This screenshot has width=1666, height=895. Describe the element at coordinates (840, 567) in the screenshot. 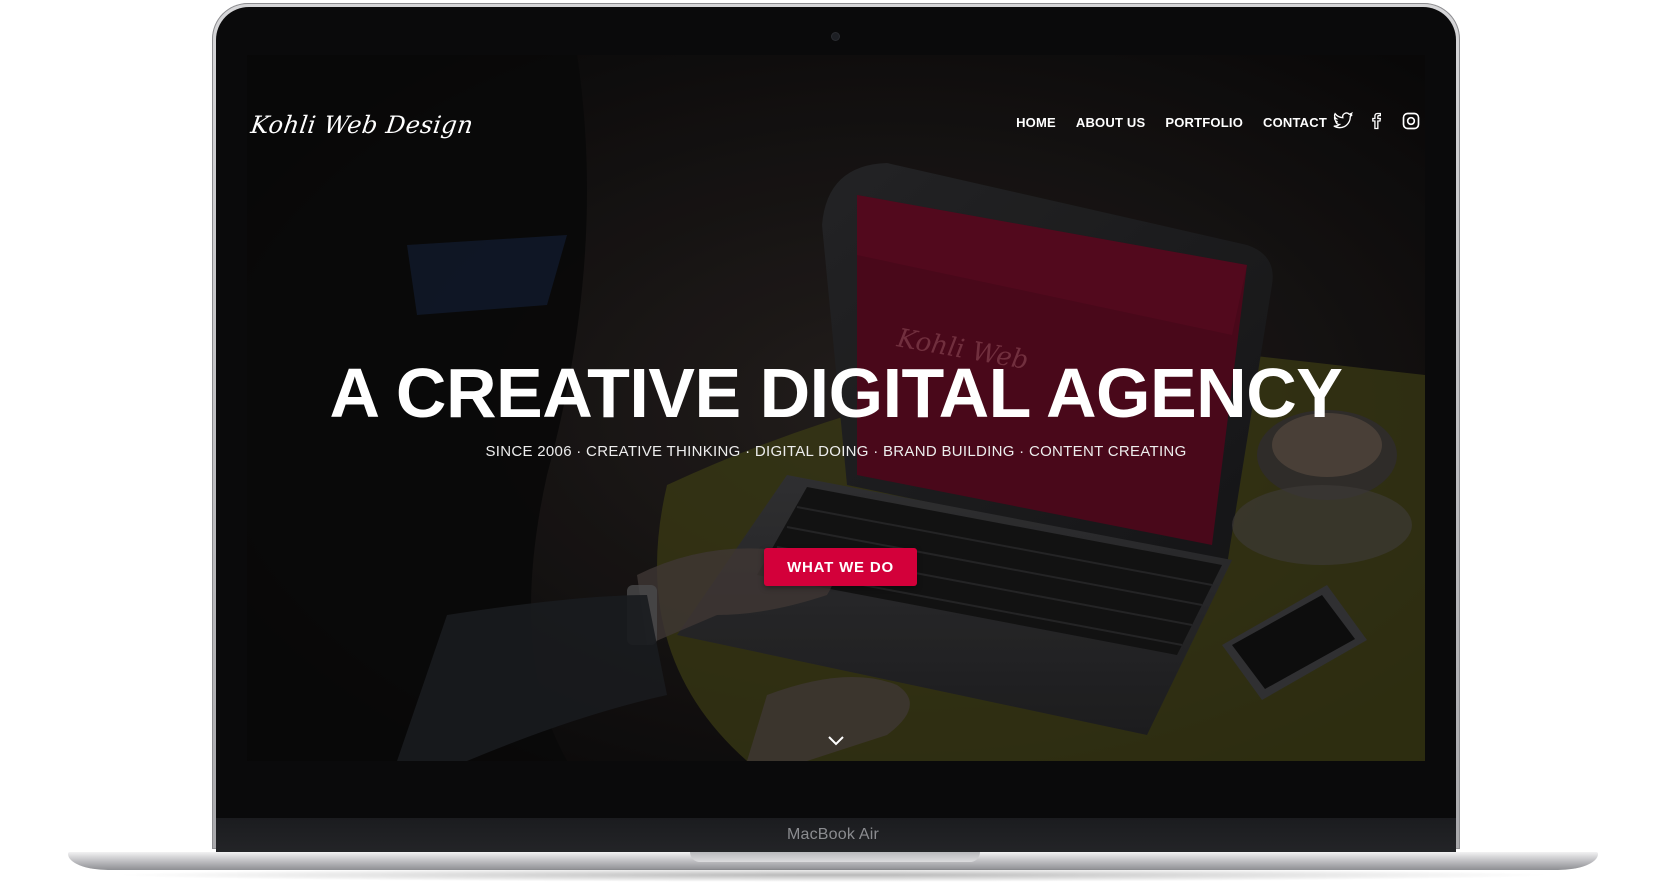

I see `what-we-do-button: WHAT WE DO` at that location.